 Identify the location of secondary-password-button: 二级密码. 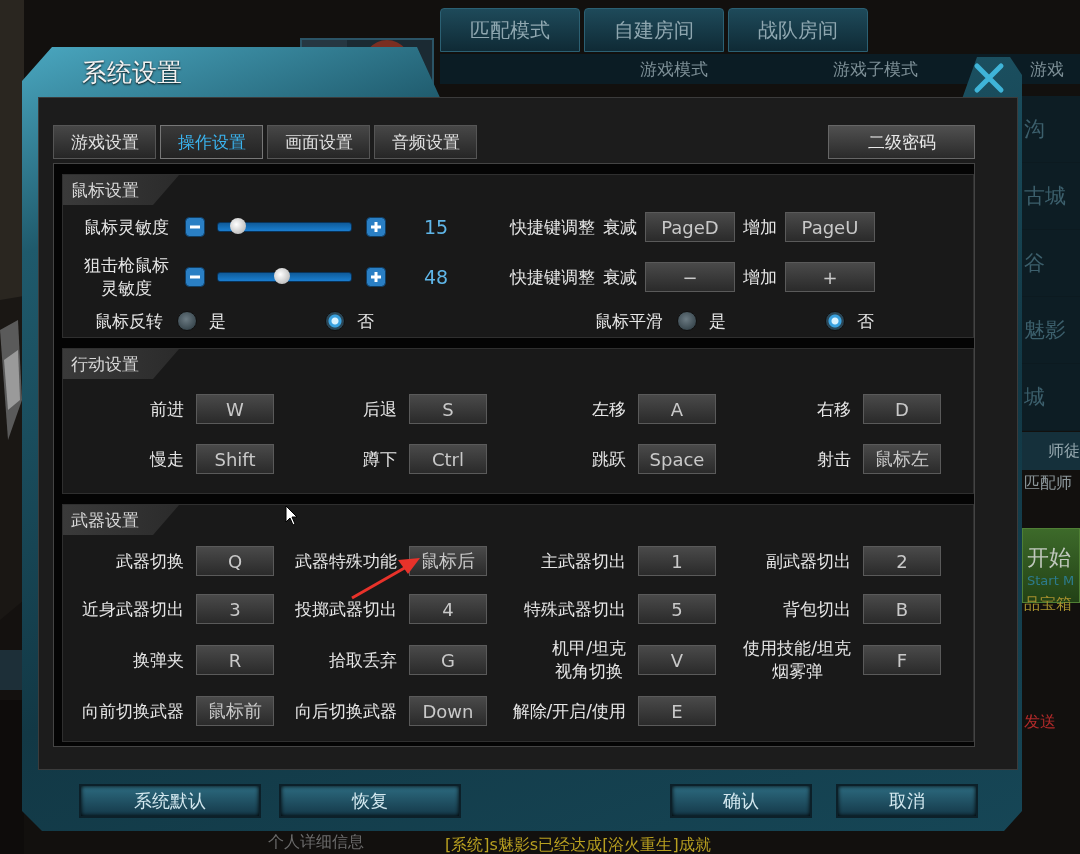
(901, 142).